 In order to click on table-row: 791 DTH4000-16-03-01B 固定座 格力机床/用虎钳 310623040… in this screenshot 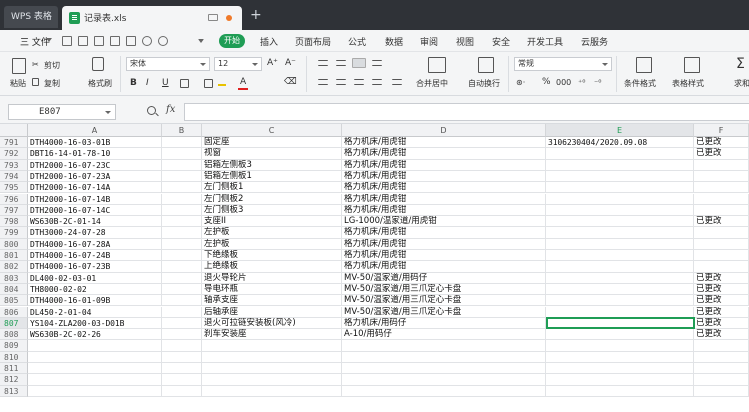, I will do `click(374, 143)`.